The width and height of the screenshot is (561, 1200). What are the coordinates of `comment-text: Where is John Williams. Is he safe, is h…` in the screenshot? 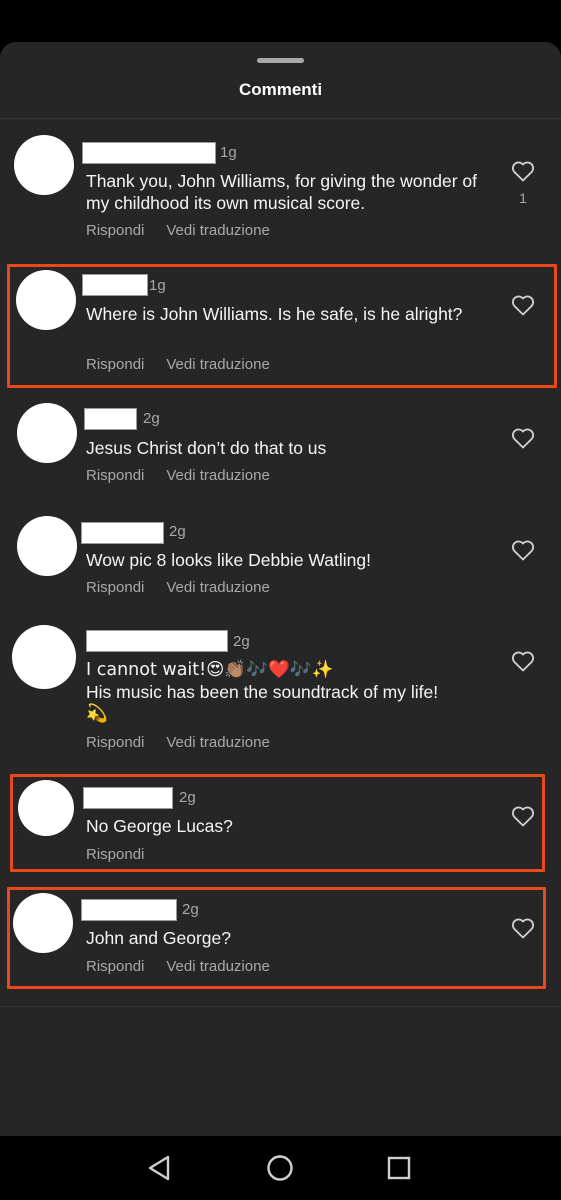 It's located at (274, 314).